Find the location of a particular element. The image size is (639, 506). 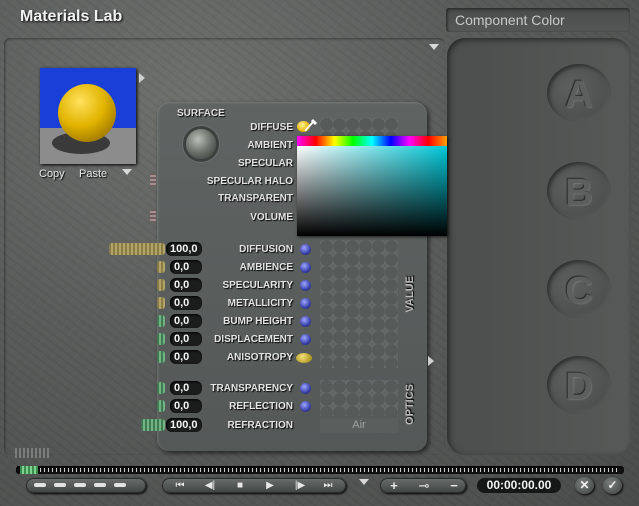

transparency-value: 0,0 is located at coordinates (186, 388).